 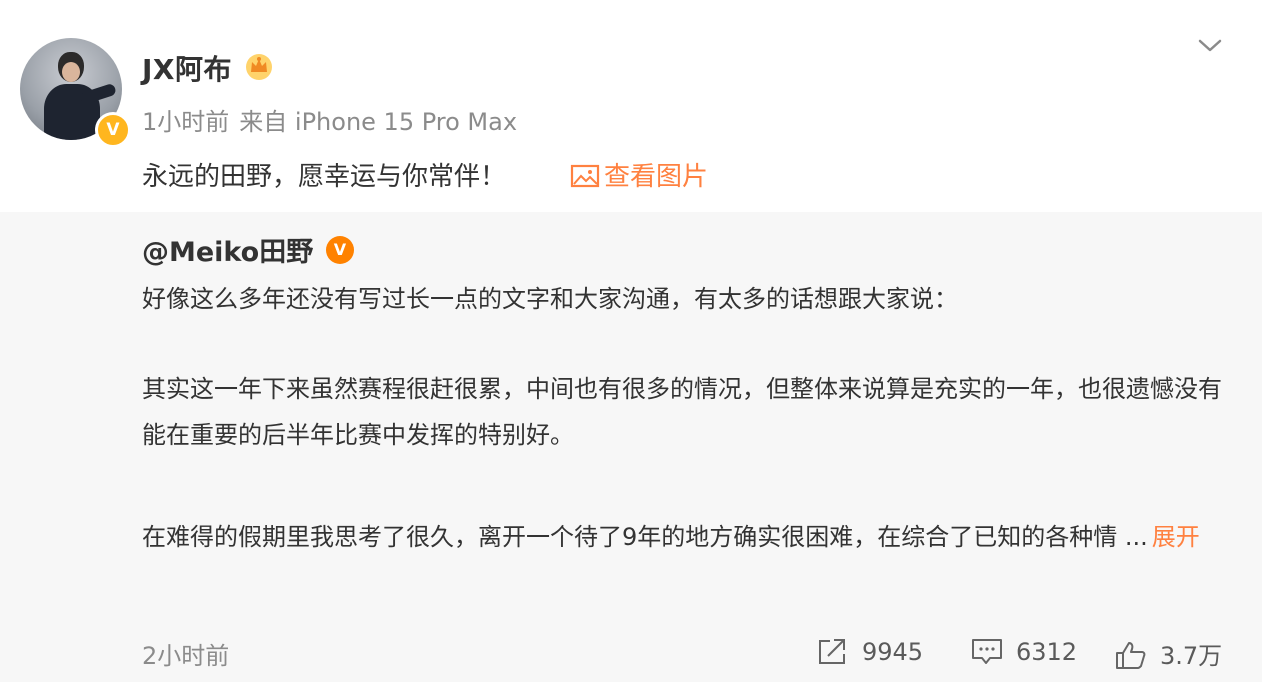 I want to click on post-meta: 1小时前 来自 iPhone 15 Pro Max, so click(x=329, y=119).